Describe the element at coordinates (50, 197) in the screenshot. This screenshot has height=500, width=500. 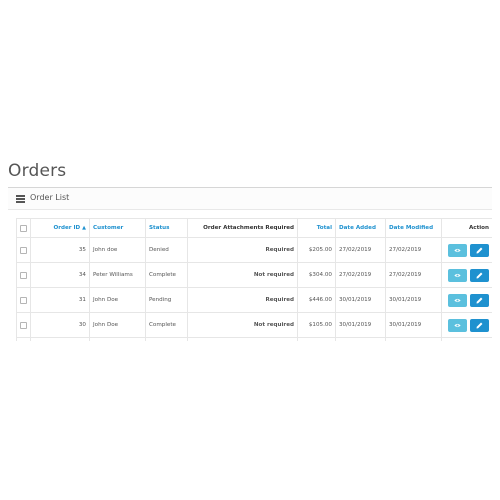
I see `panel-title: Order List` at that location.